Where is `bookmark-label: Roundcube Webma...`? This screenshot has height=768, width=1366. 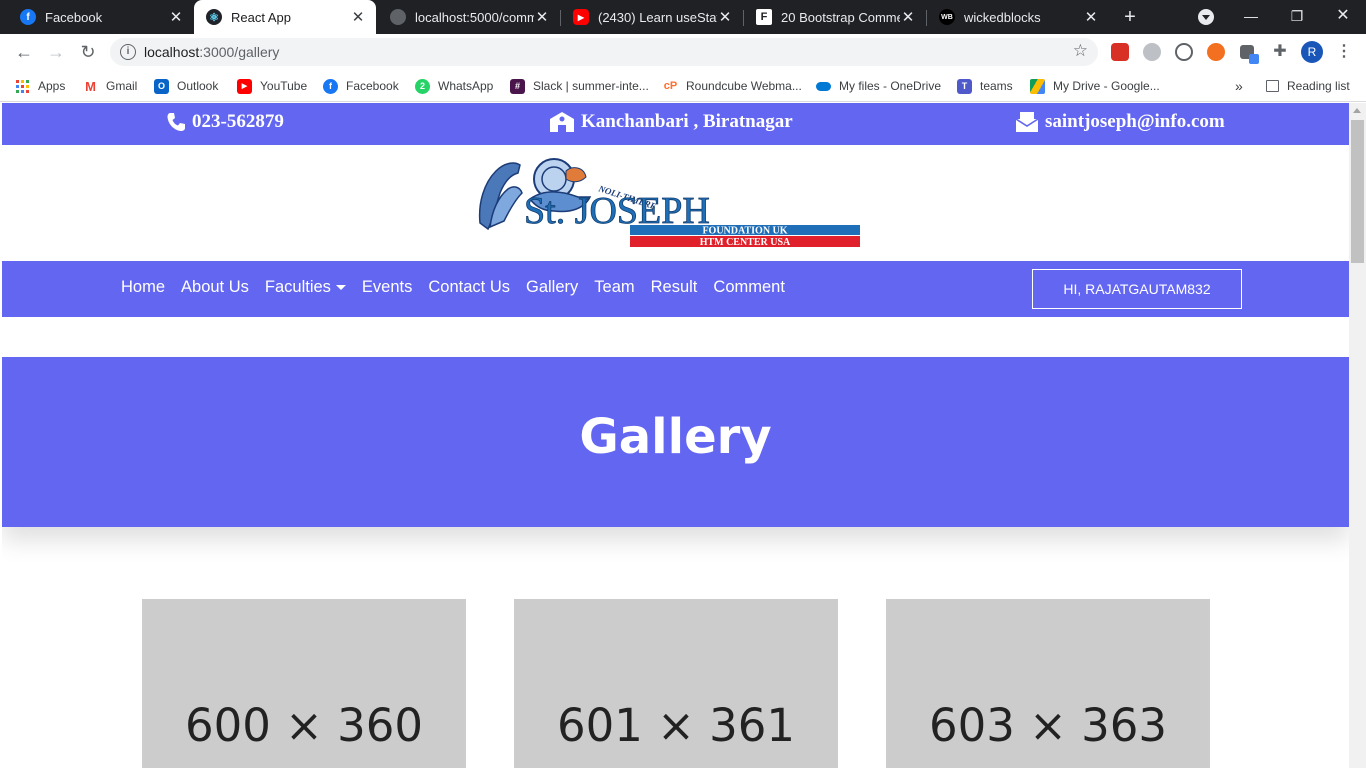 bookmark-label: Roundcube Webma... is located at coordinates (744, 86).